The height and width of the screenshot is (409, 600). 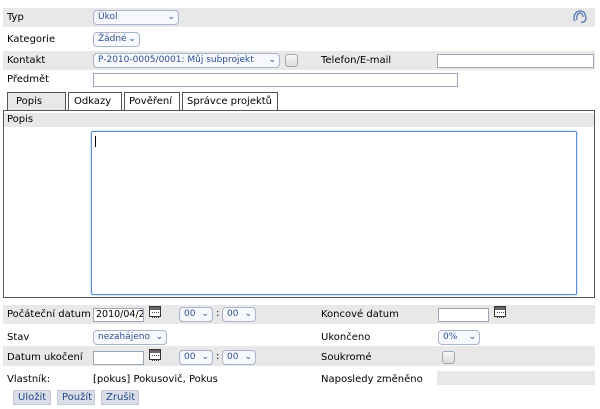 What do you see at coordinates (299, 120) in the screenshot?
I see `popis-header` at bounding box center [299, 120].